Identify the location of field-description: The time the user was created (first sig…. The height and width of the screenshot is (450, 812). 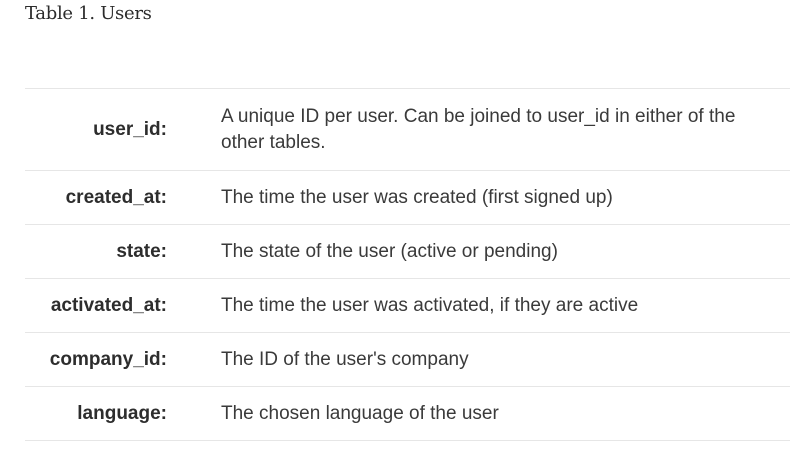
(417, 197).